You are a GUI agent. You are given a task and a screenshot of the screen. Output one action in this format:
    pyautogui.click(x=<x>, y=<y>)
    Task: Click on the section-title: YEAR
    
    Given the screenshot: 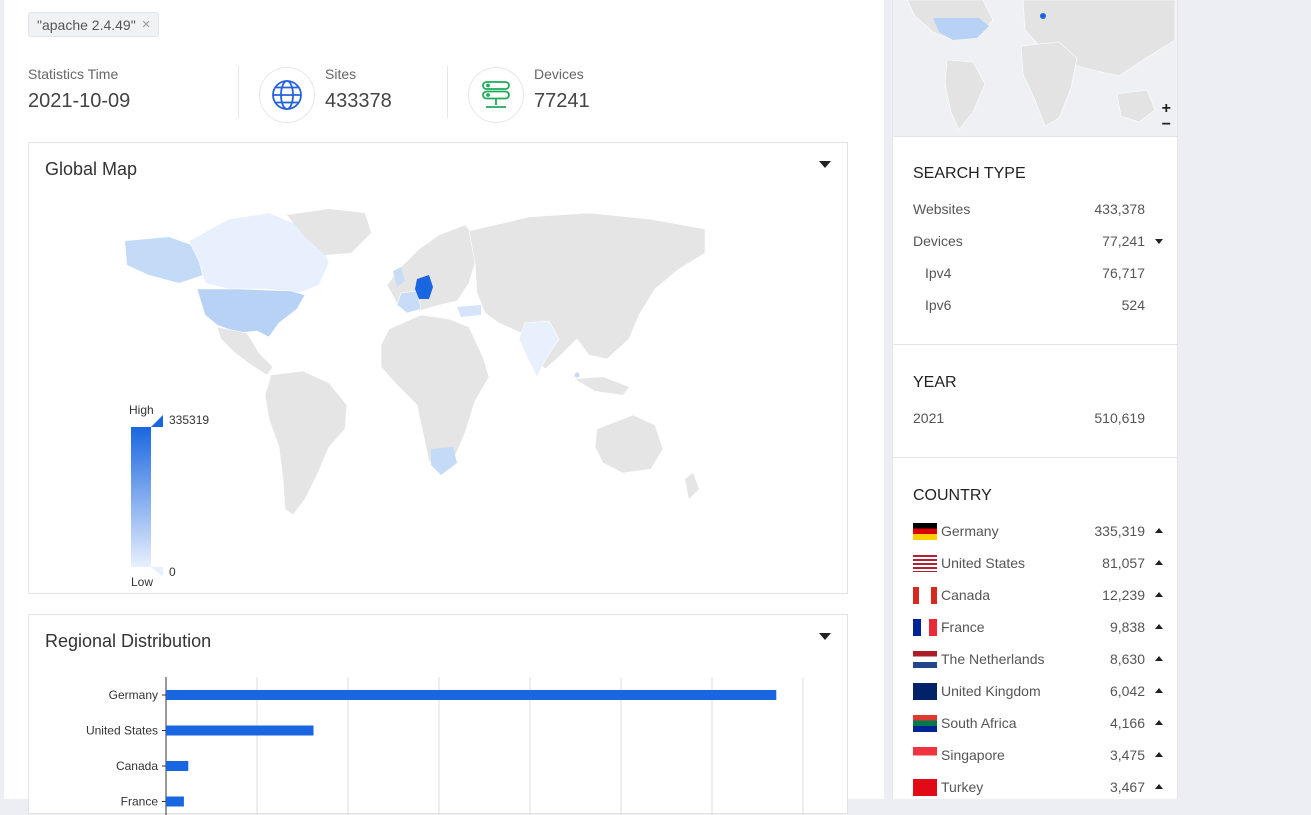 What is the action you would take?
    pyautogui.click(x=935, y=382)
    